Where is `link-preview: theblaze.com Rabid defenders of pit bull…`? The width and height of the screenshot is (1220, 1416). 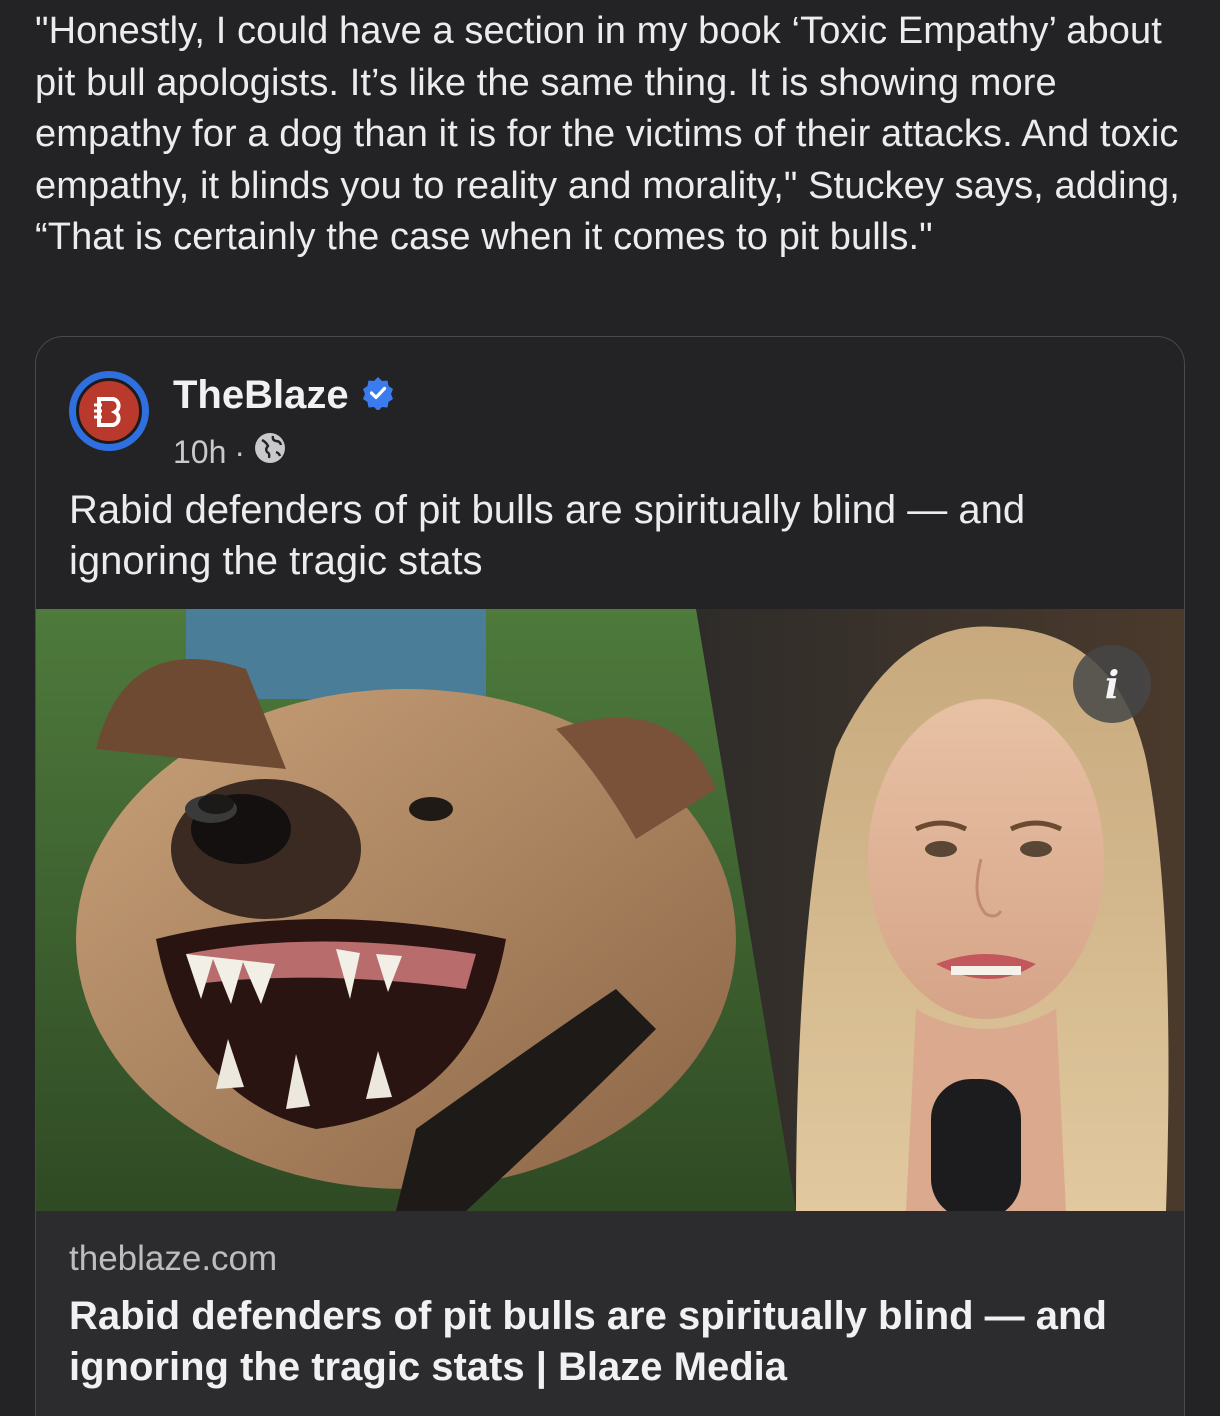 link-preview: theblaze.com Rabid defenders of pit bull… is located at coordinates (610, 1313).